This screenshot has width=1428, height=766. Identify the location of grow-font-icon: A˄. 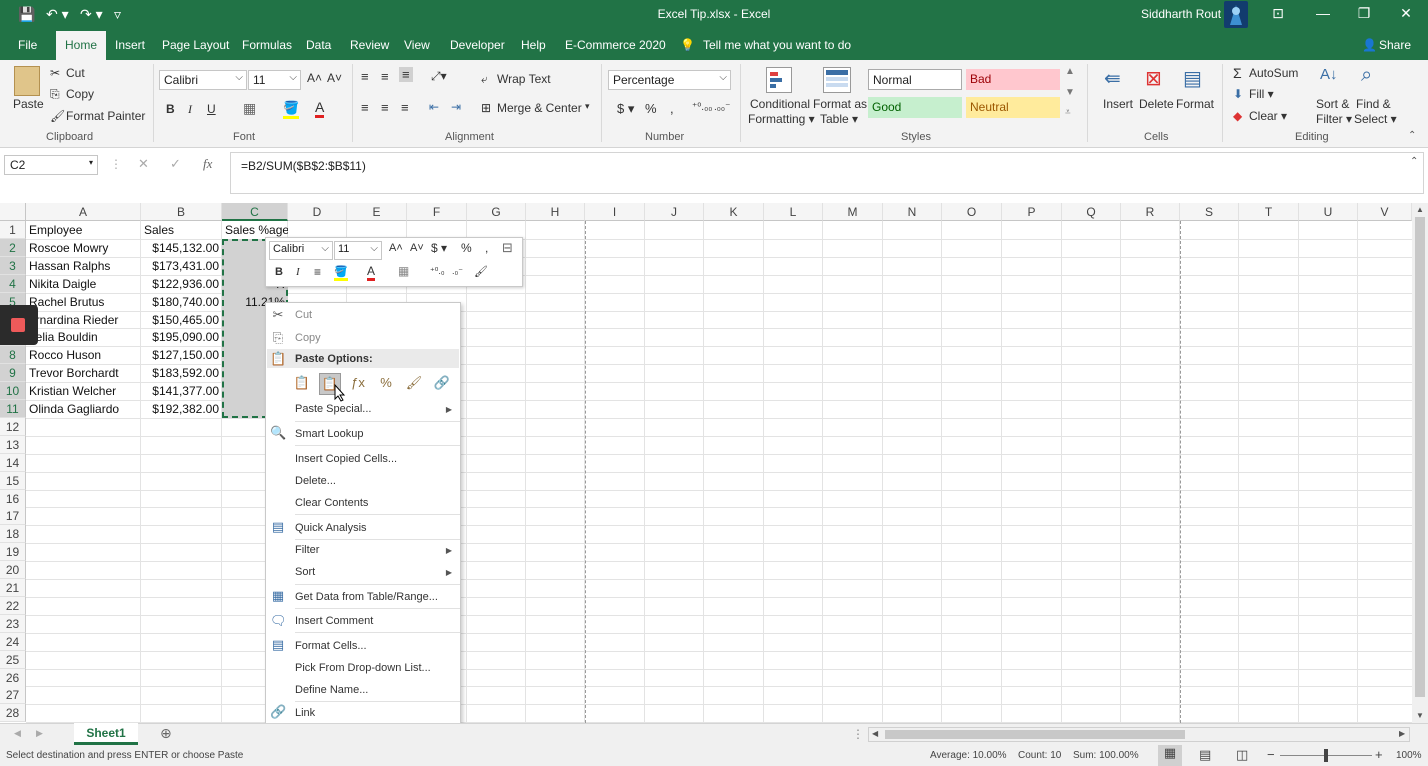
(314, 78).